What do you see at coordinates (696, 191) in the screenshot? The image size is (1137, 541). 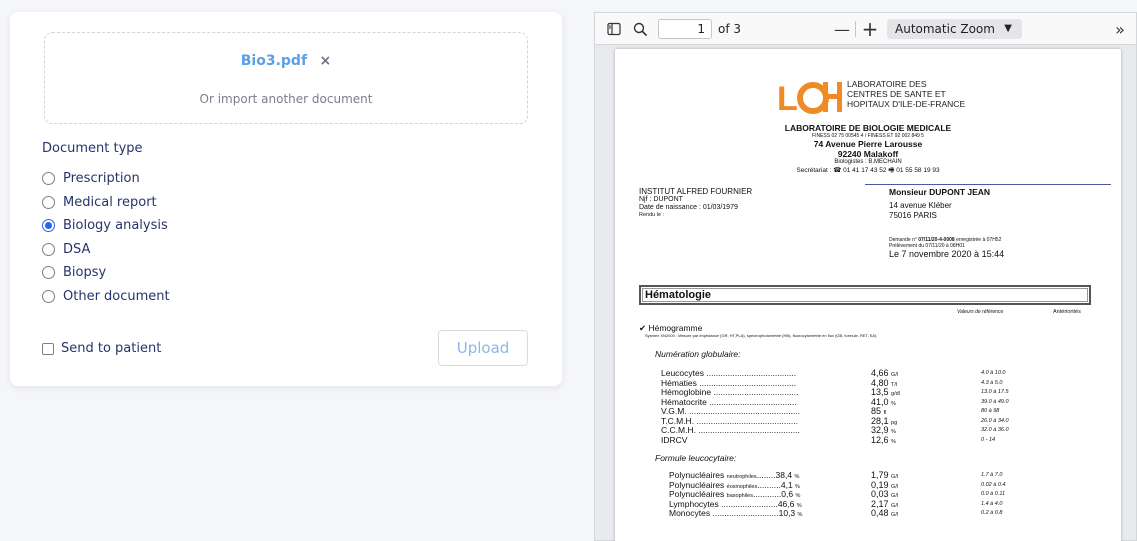 I see `institut: INSTITUT ALFRED FOURNIER` at bounding box center [696, 191].